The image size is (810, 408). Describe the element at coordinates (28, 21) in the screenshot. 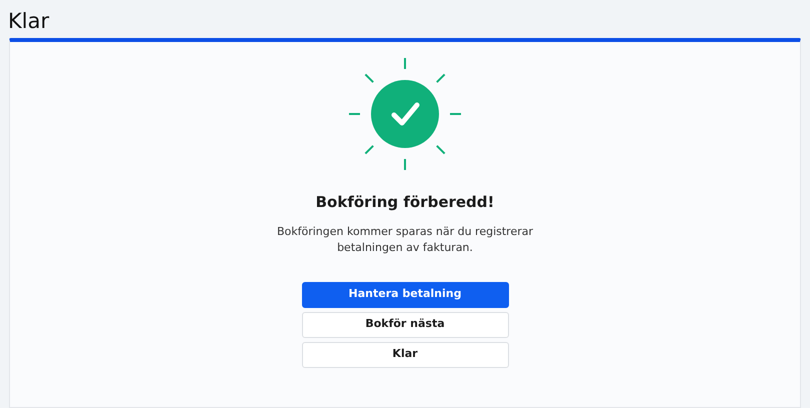

I see `page-title: Klar` at that location.